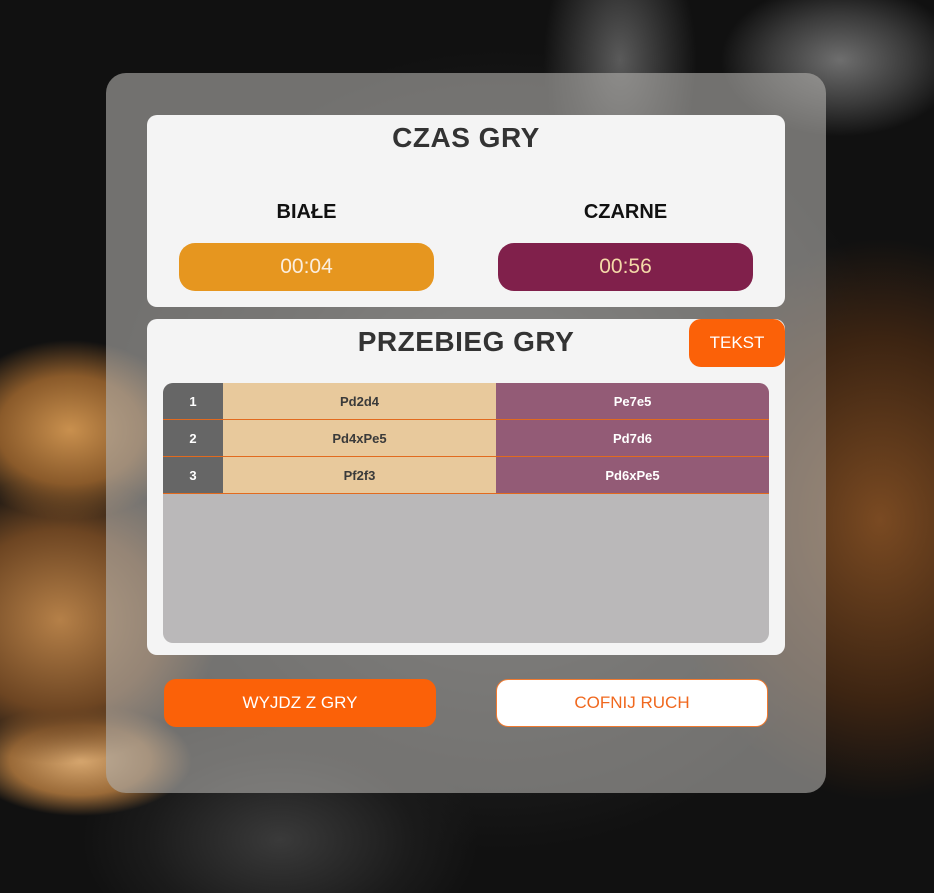 The height and width of the screenshot is (893, 934). I want to click on white-clock: 00:04, so click(306, 267).